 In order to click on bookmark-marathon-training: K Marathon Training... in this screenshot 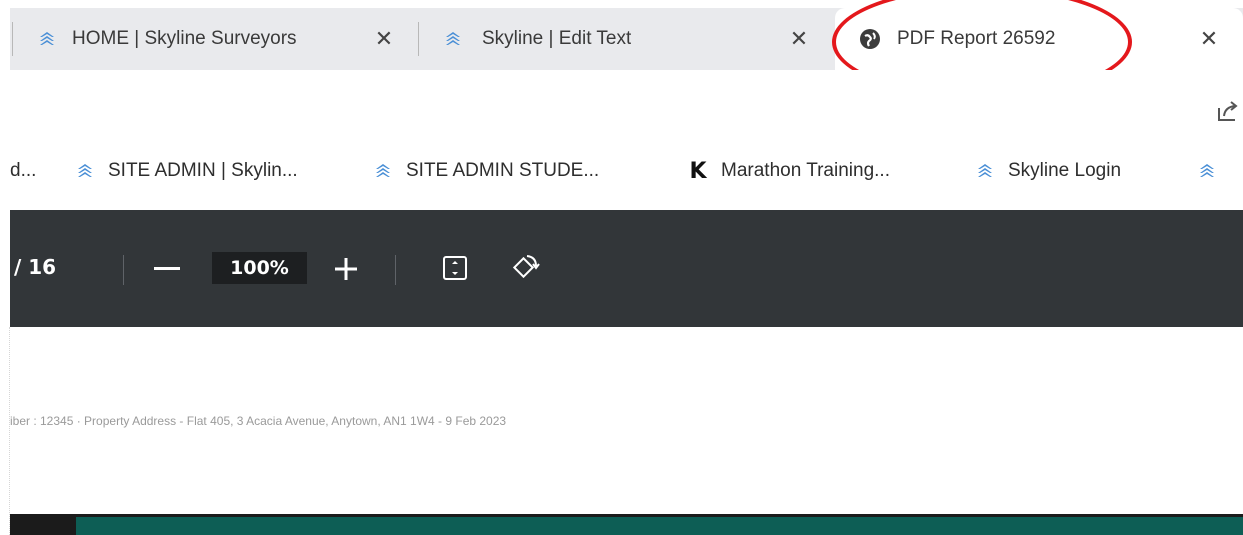, I will do `click(788, 171)`.